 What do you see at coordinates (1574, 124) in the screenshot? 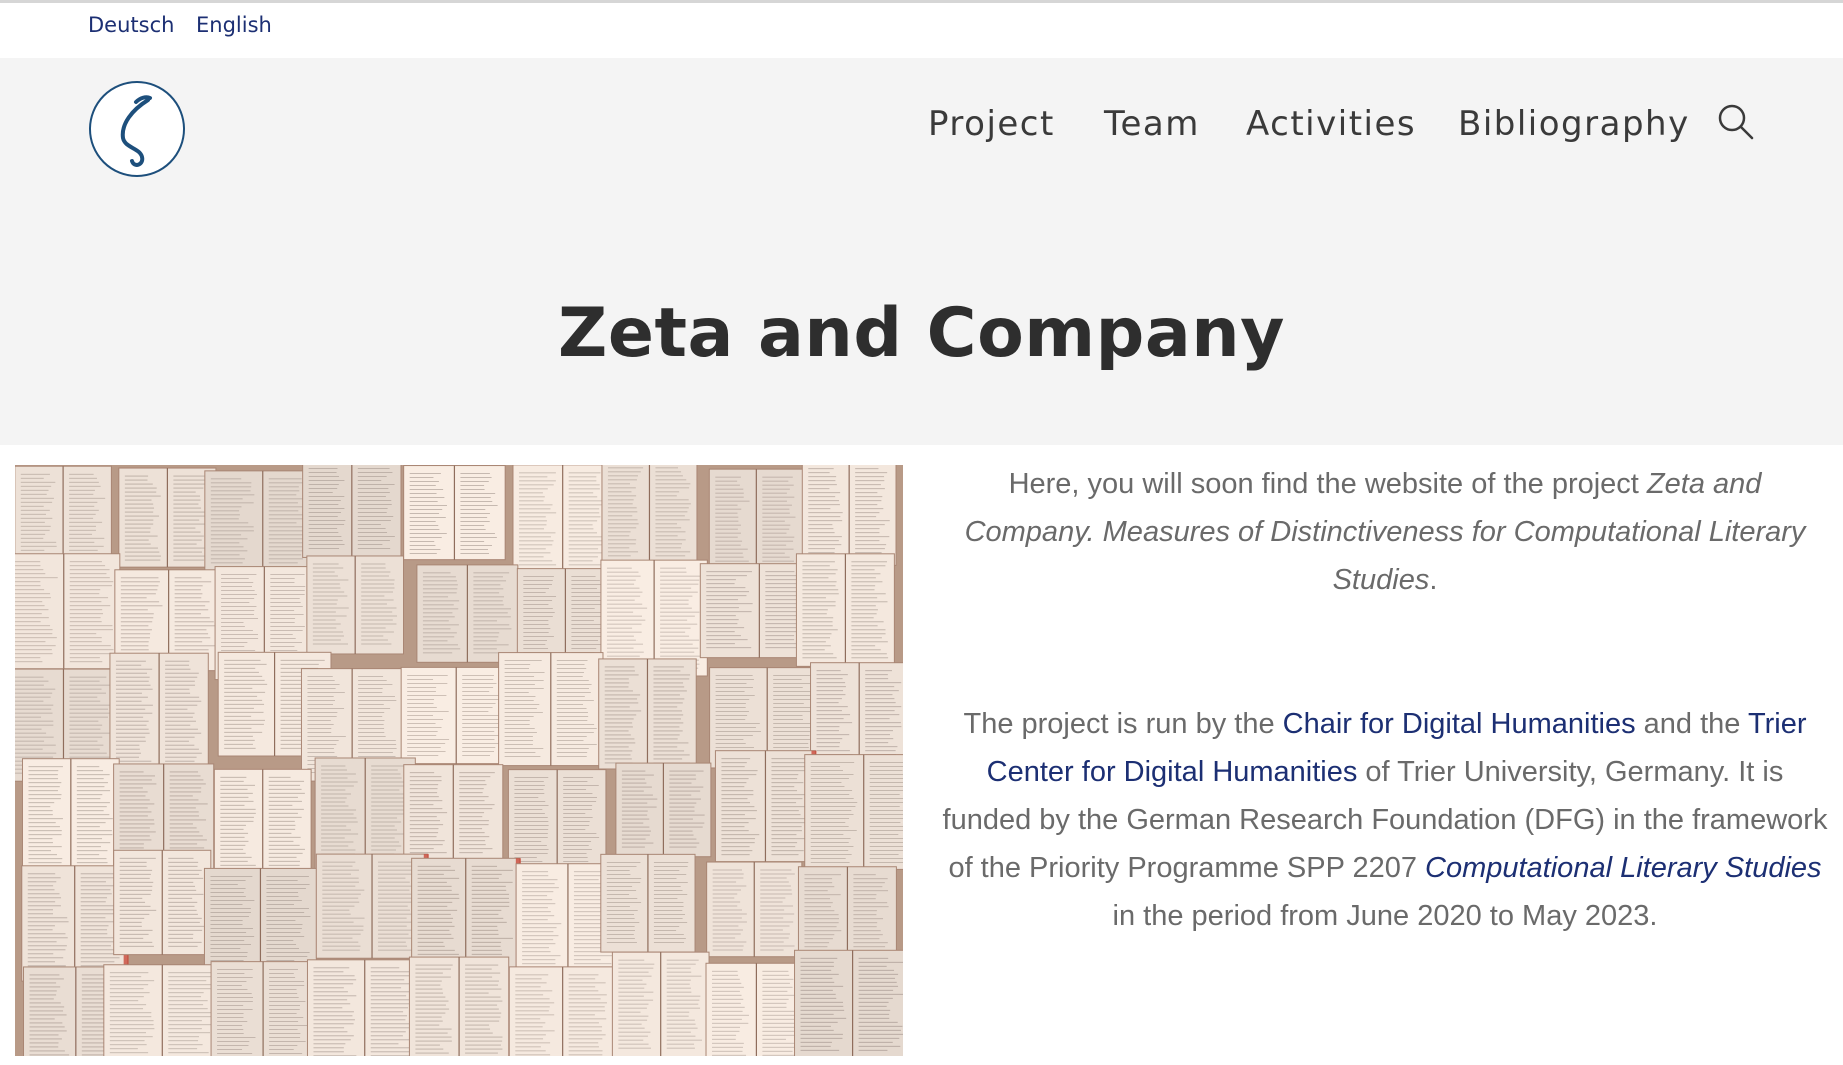
I see `nav-bibliography: Bibliography` at bounding box center [1574, 124].